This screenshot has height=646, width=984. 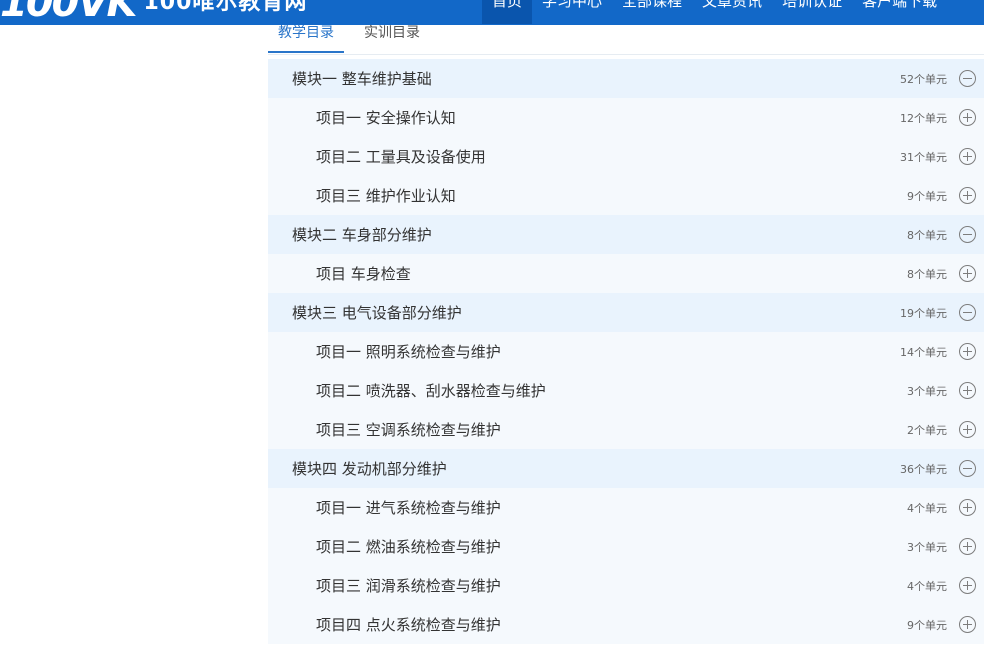 I want to click on project-row: 项目二 工量具及设备使用 31个单元, so click(x=626, y=156).